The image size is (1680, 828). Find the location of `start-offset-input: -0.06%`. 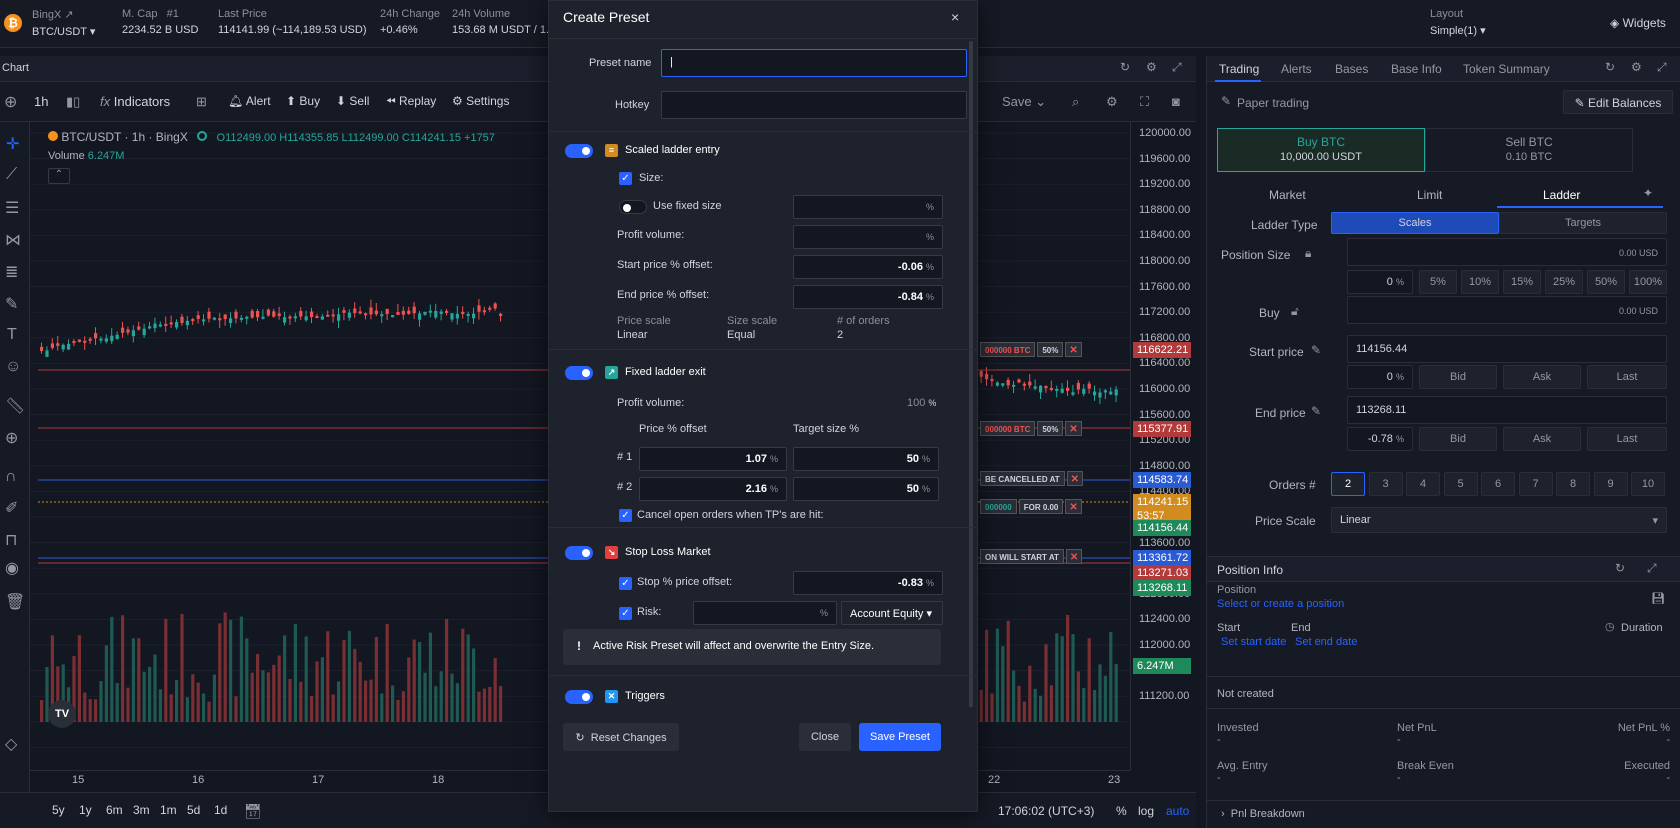

start-offset-input: -0.06% is located at coordinates (868, 267).